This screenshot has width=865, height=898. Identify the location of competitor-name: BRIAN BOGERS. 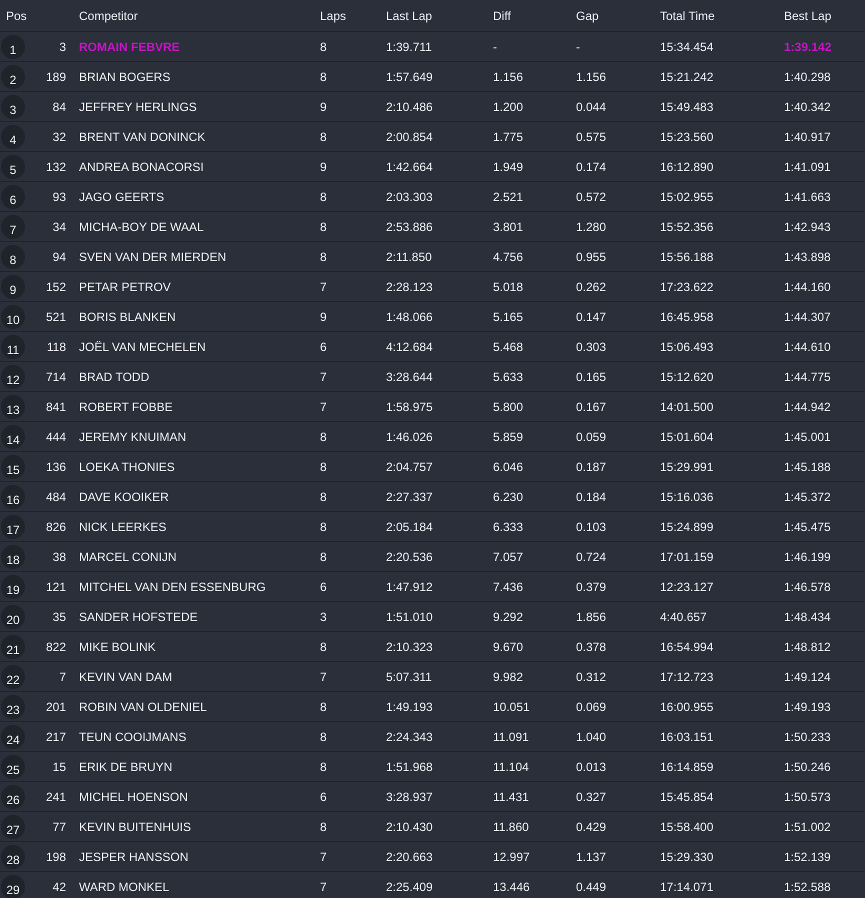
(125, 77).